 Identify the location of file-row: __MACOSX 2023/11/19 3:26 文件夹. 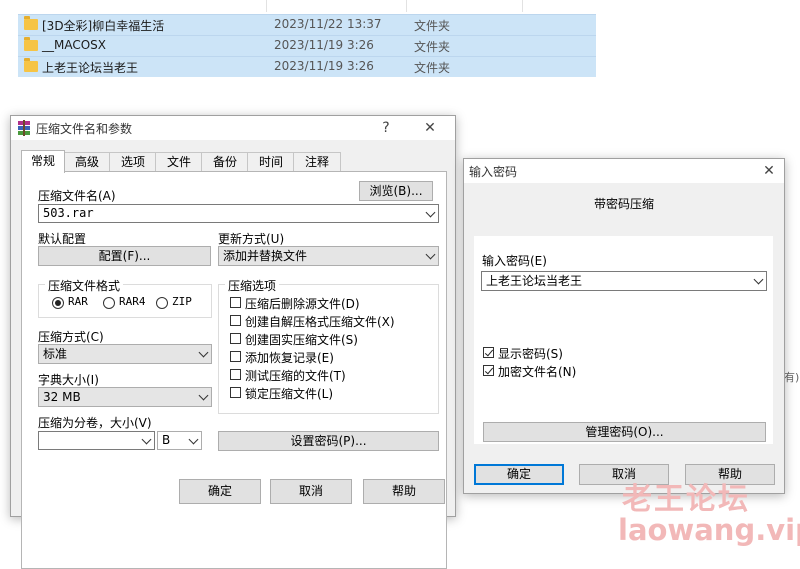
(307, 45).